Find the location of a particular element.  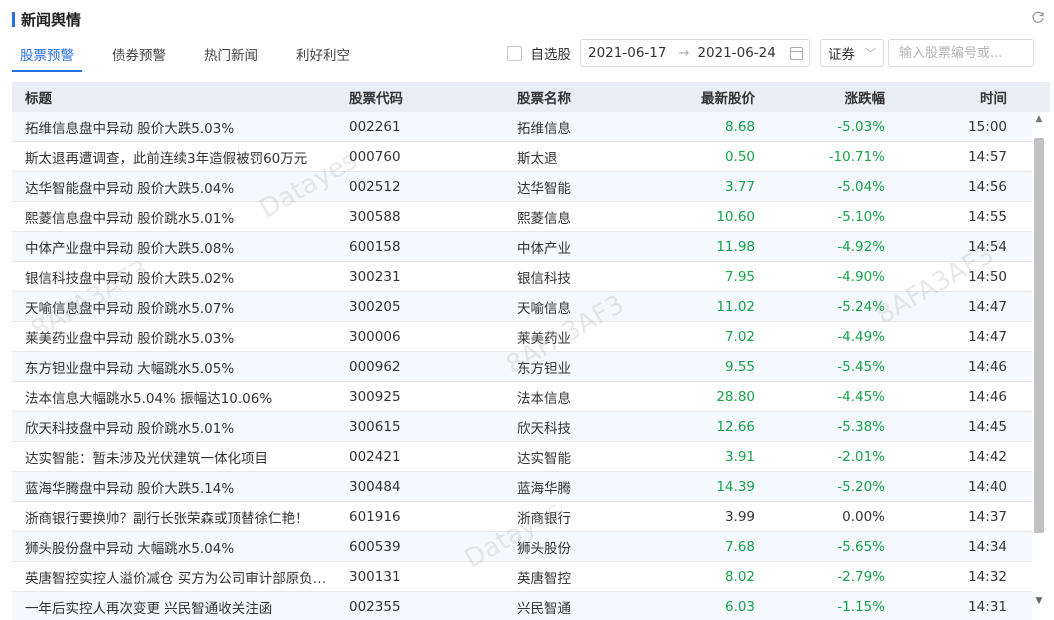

stock-code: 600539 is located at coordinates (375, 546).